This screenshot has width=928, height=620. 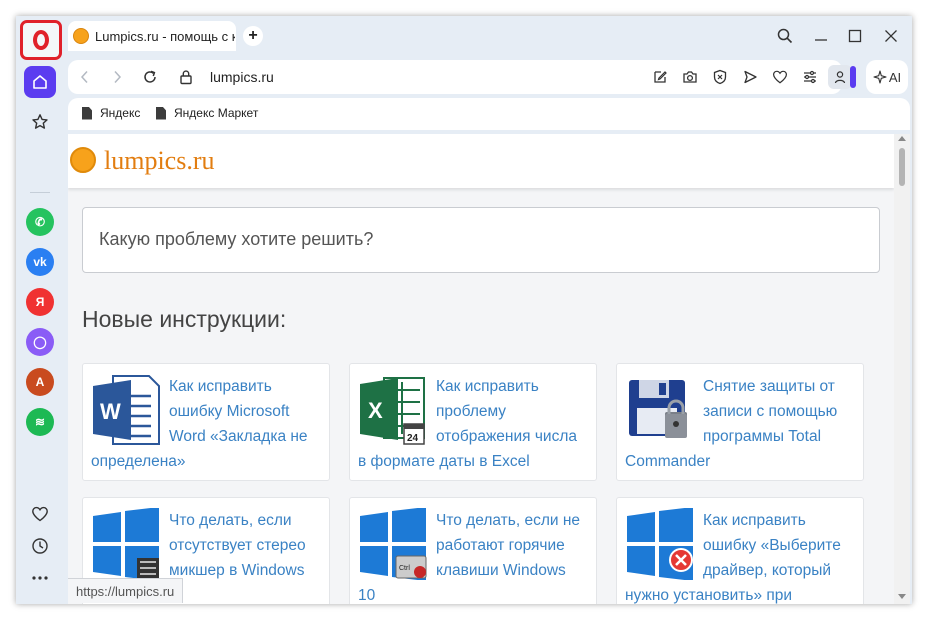 I want to click on site-name-link: lumpics.ru, so click(x=159, y=161).